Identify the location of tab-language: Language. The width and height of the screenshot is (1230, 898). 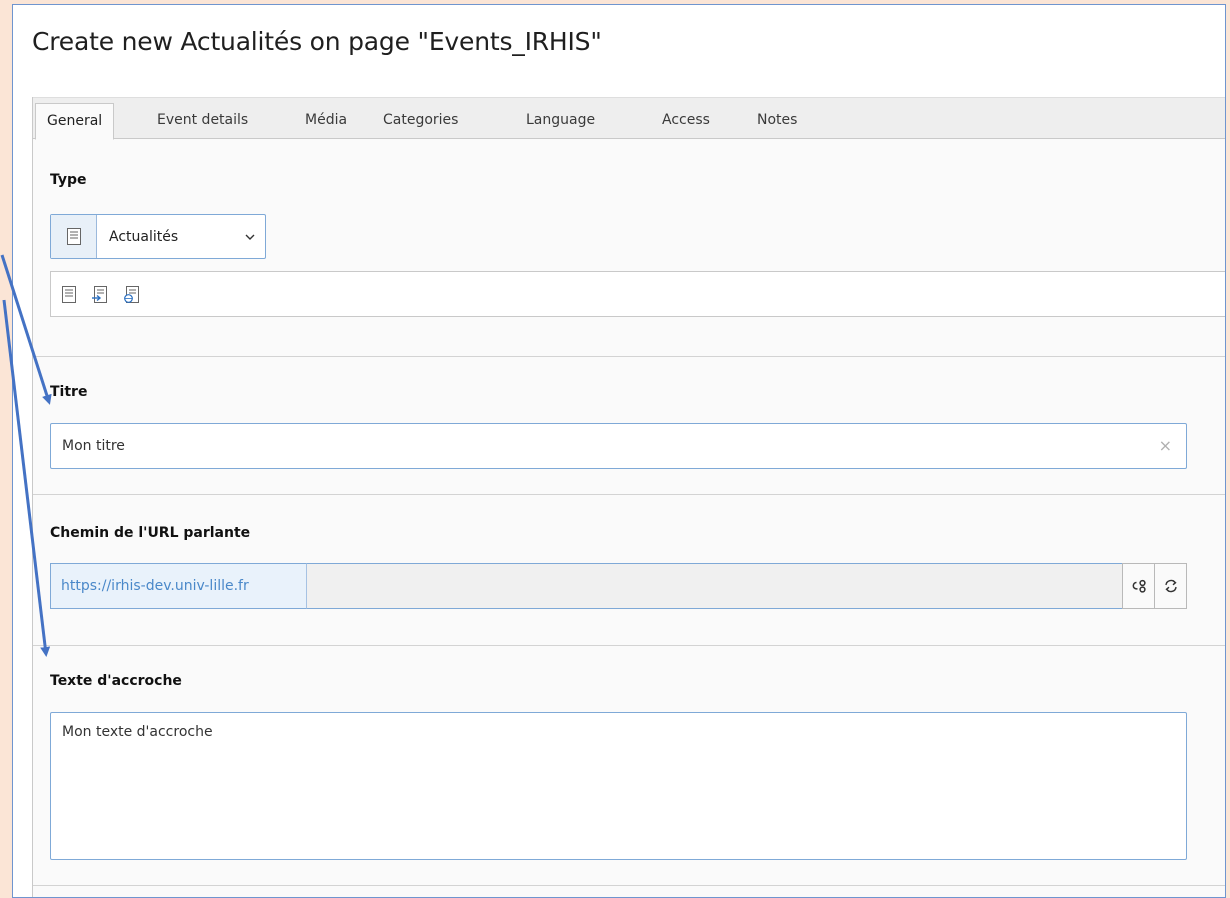
(560, 121).